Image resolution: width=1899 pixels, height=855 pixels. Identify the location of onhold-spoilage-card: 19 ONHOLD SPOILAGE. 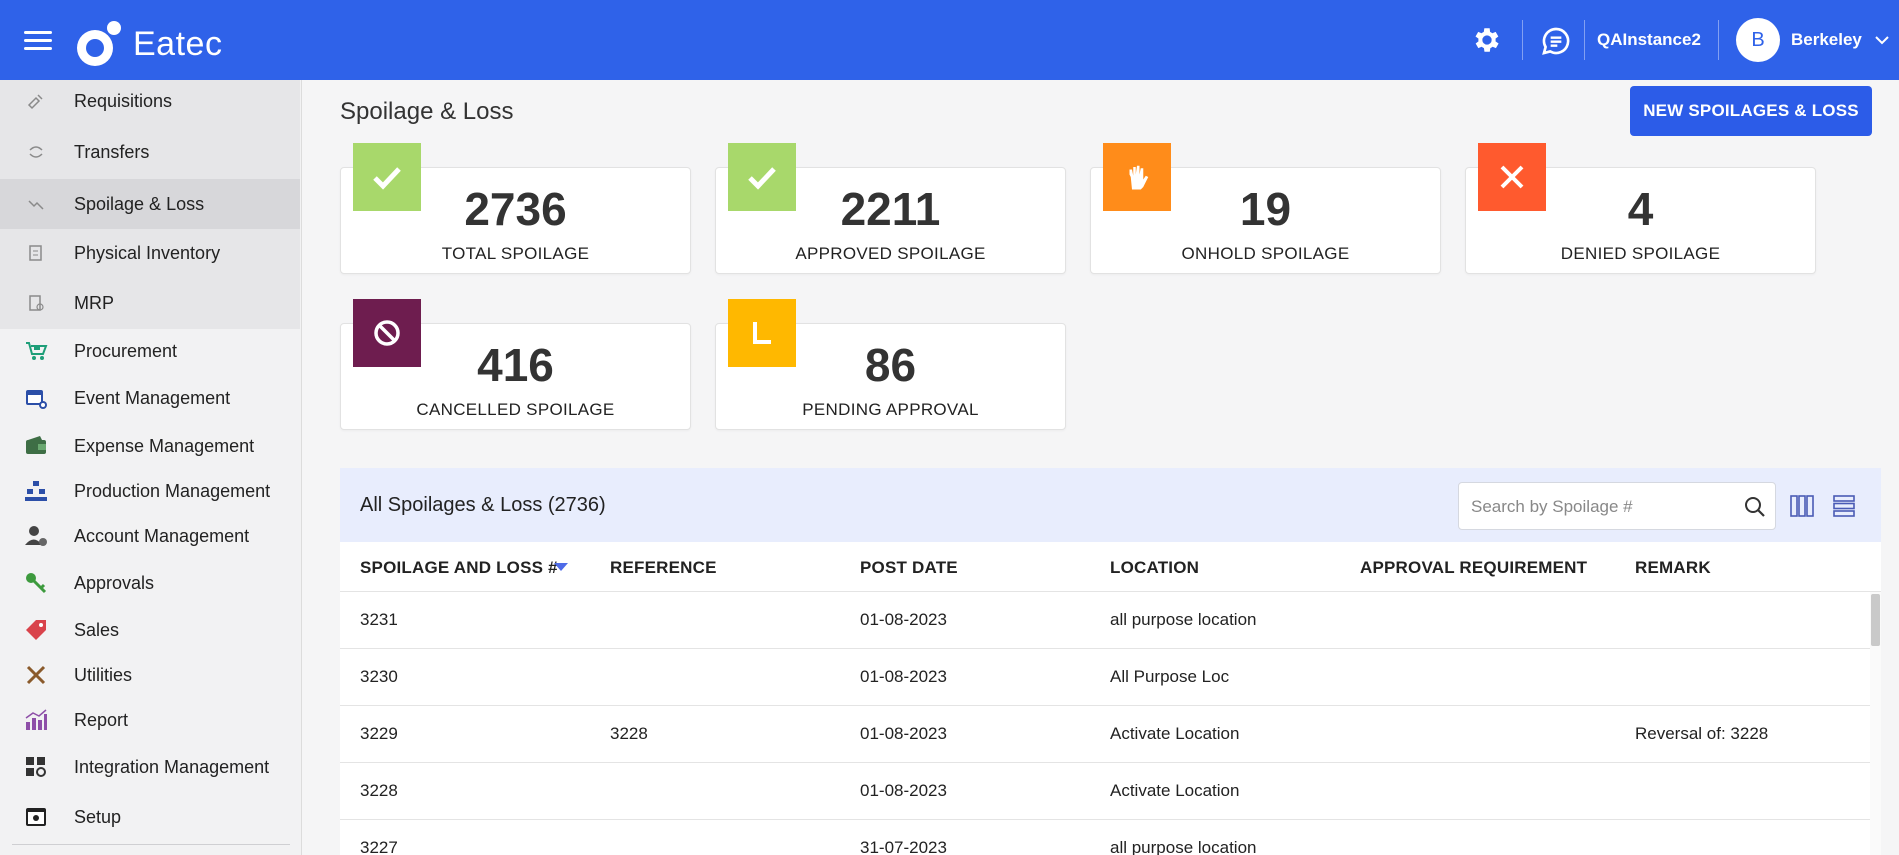
(1265, 208).